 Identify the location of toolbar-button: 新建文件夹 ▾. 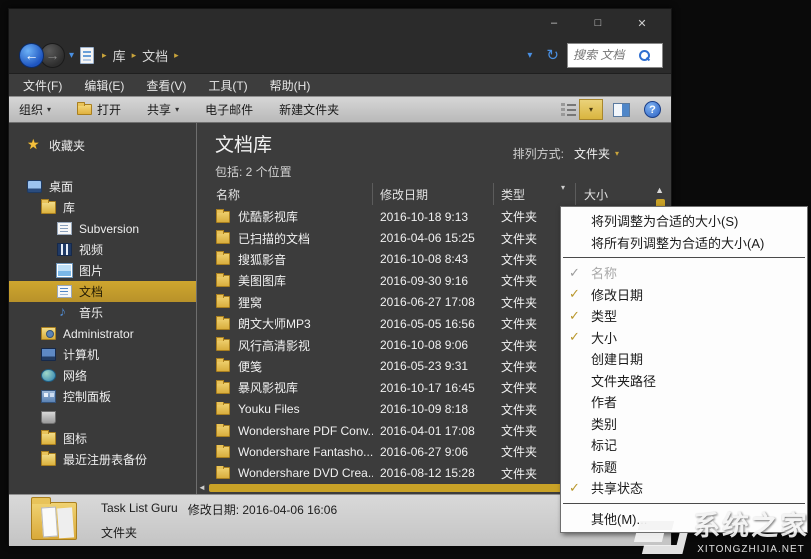
(309, 109).